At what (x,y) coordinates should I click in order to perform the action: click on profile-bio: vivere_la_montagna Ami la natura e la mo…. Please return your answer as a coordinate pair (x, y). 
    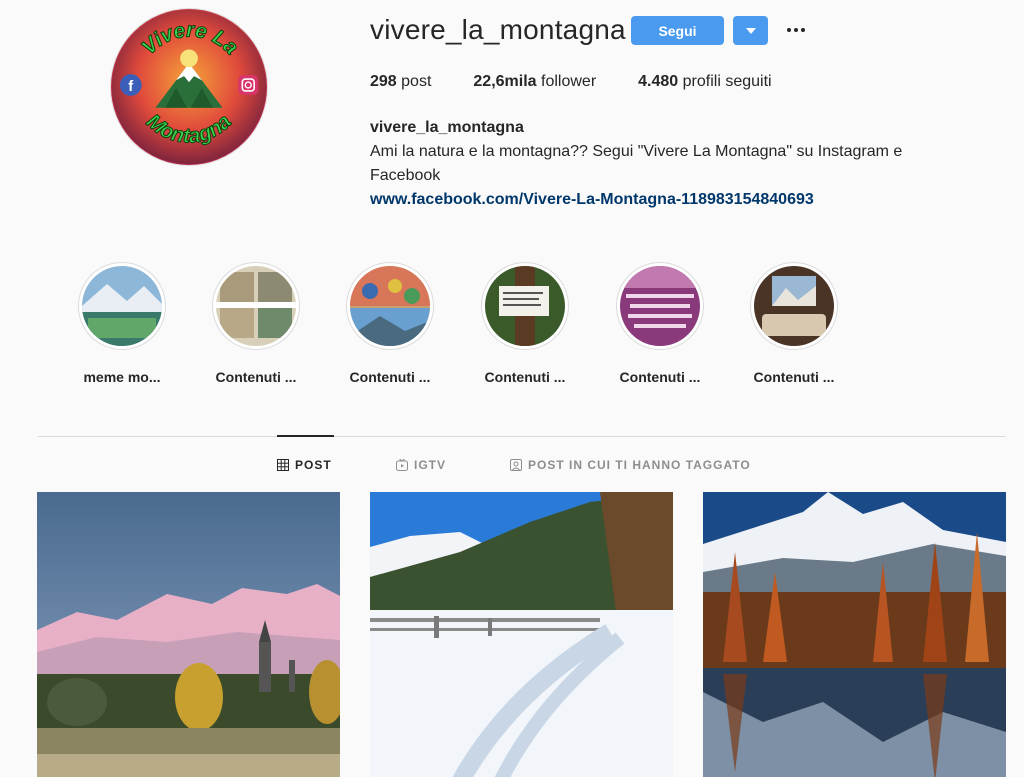
    Looking at the image, I should click on (670, 164).